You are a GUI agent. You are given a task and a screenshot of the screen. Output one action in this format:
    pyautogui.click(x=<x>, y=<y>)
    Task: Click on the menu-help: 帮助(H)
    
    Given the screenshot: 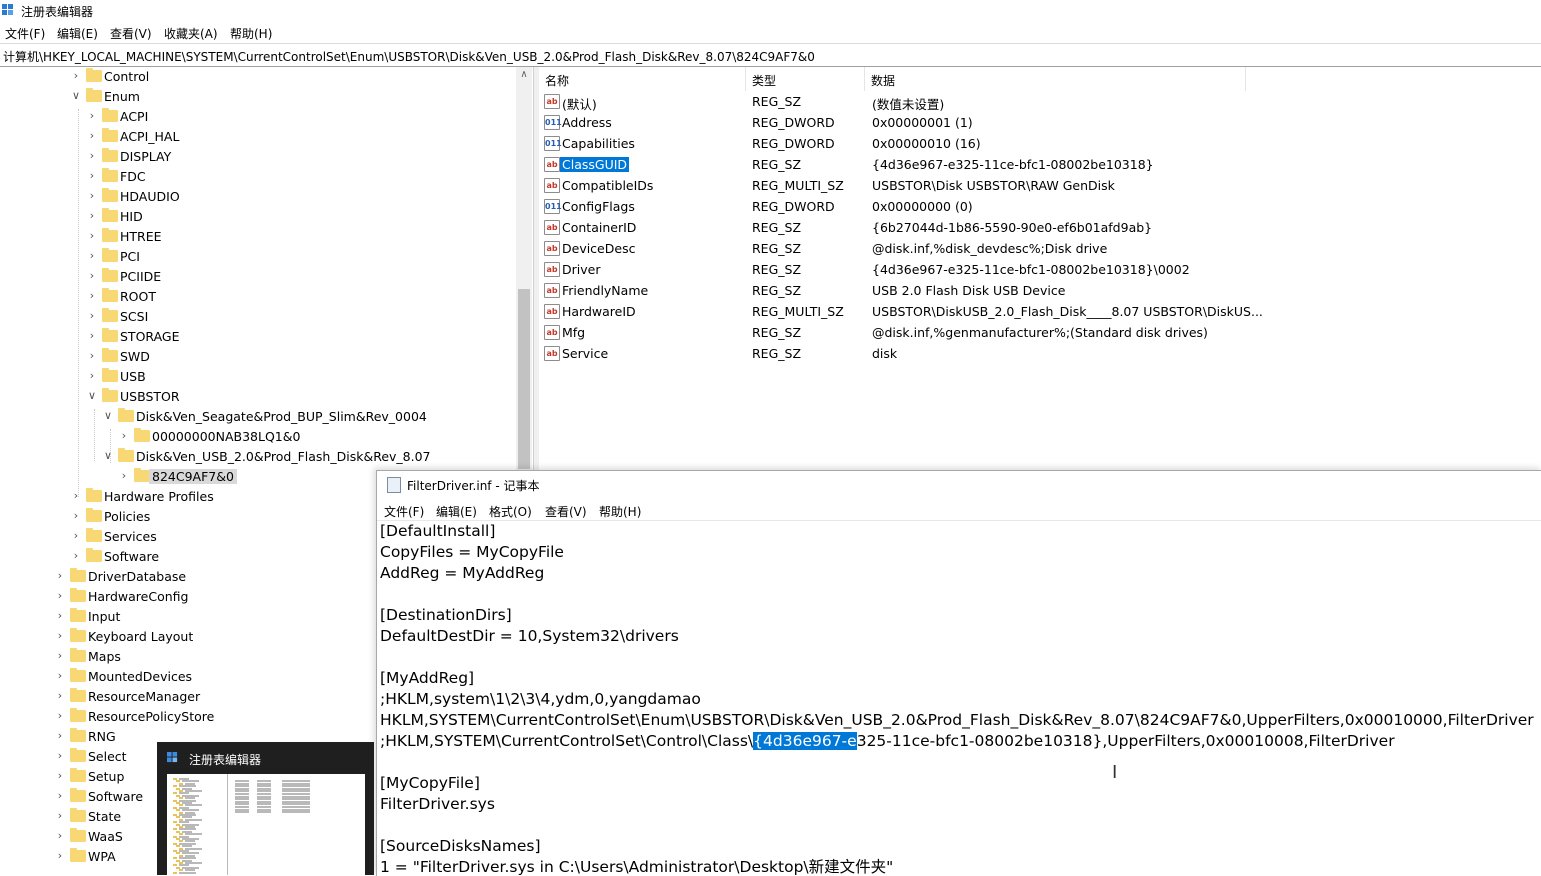 What is the action you would take?
    pyautogui.click(x=251, y=33)
    